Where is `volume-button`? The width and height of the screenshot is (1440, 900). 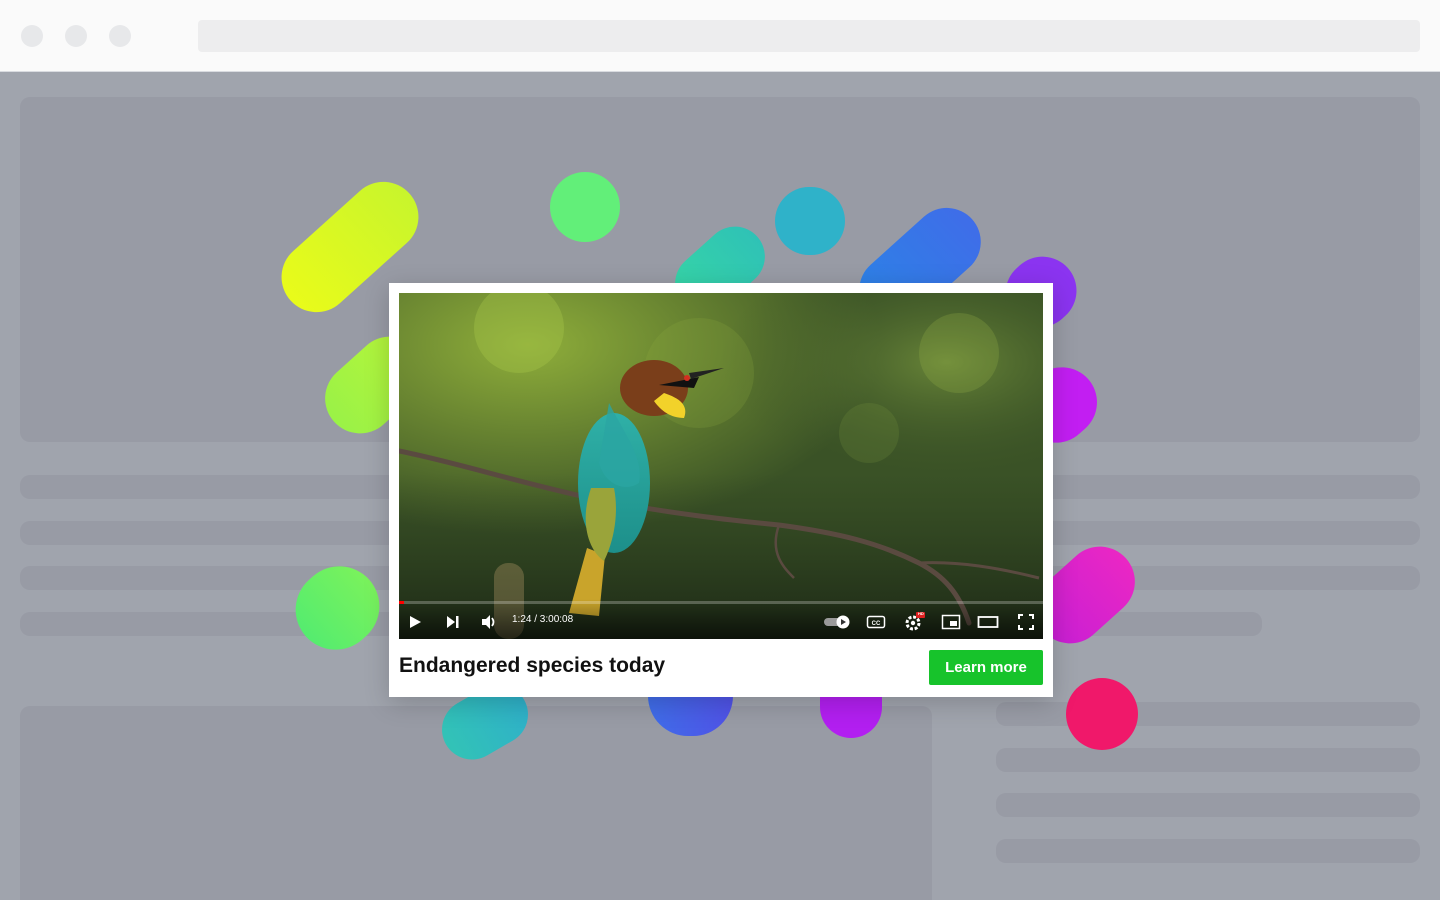
volume-button is located at coordinates (489, 622).